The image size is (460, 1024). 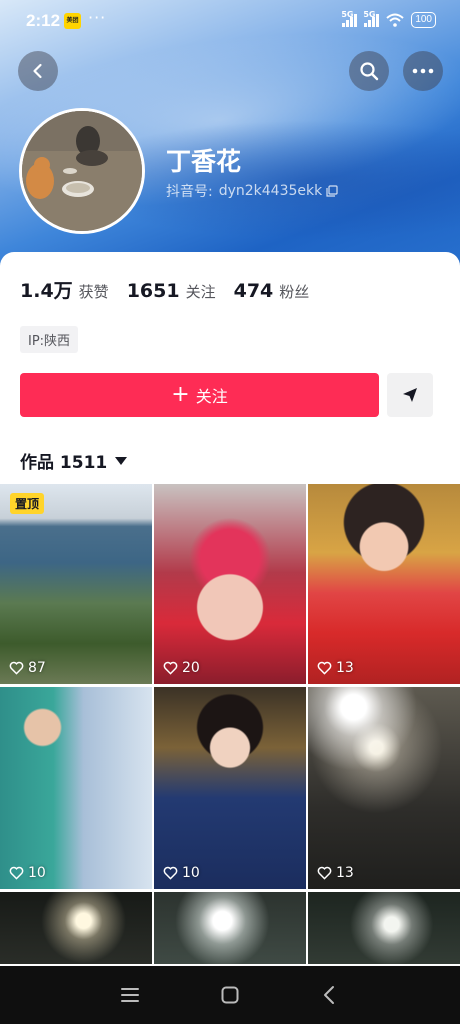 I want to click on system-nav-bar, so click(x=230, y=995).